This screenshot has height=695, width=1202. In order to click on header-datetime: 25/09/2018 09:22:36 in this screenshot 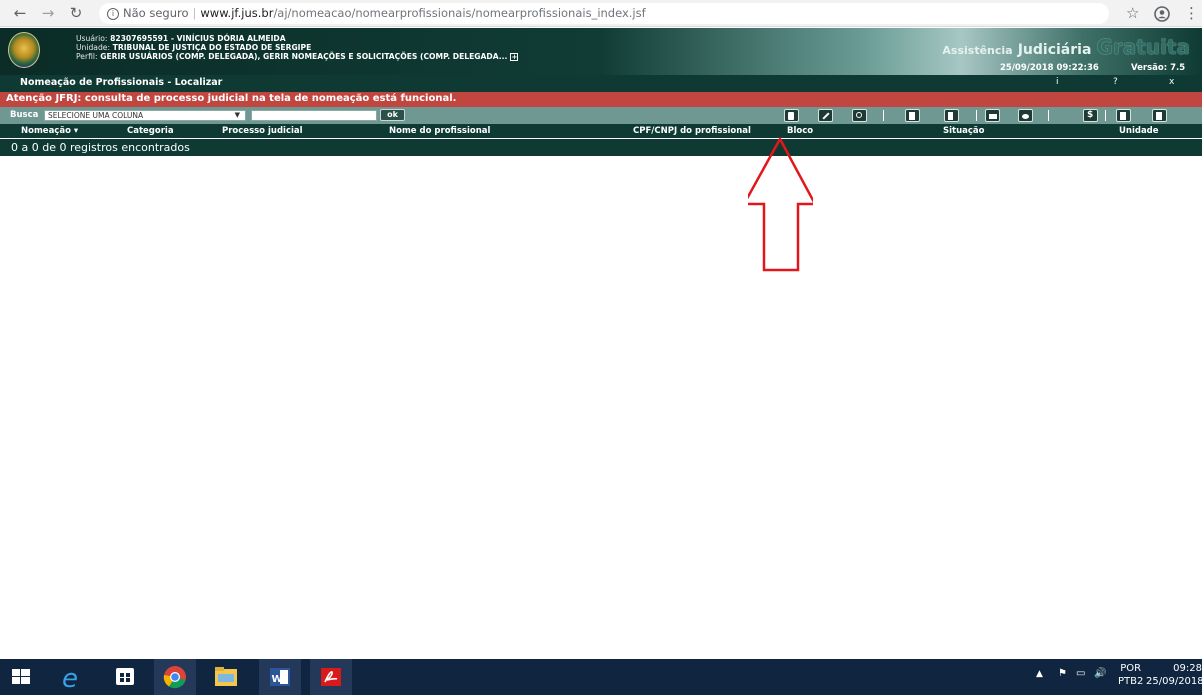, I will do `click(1049, 68)`.